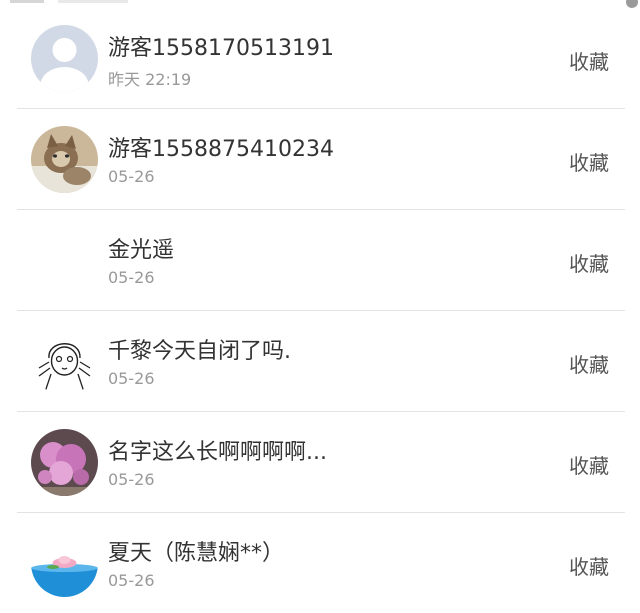 Image resolution: width=640 pixels, height=613 pixels. Describe the element at coordinates (196, 553) in the screenshot. I see `user-name: 夏天（陈慧娴**）` at that location.